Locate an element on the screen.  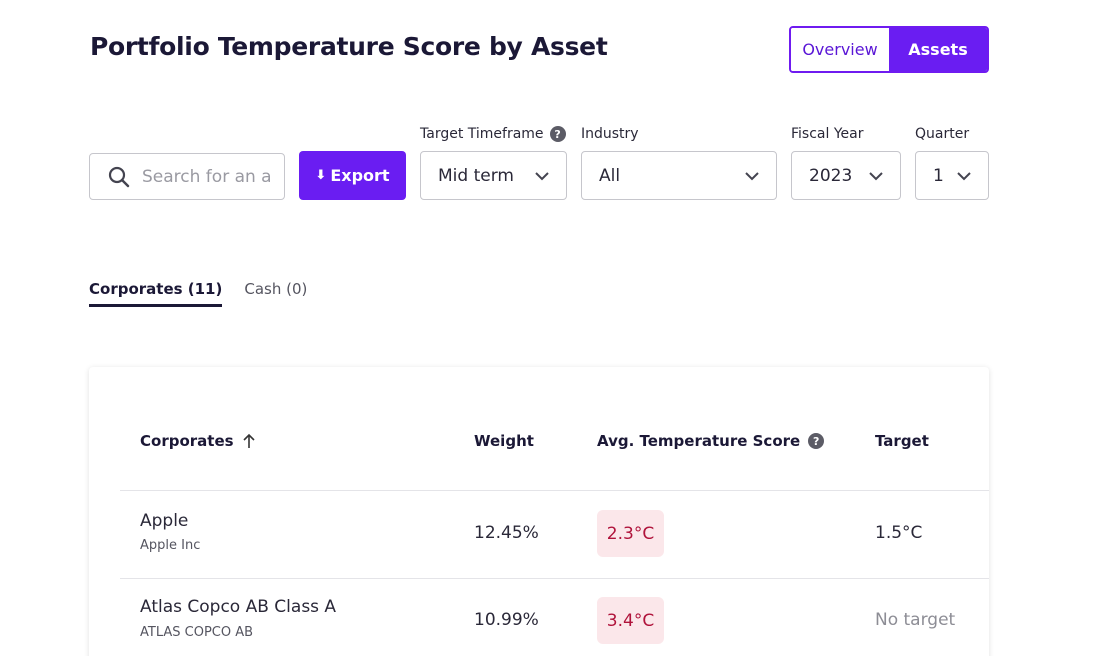
timeframe-label-text: Target Timeframe is located at coordinates (482, 134).